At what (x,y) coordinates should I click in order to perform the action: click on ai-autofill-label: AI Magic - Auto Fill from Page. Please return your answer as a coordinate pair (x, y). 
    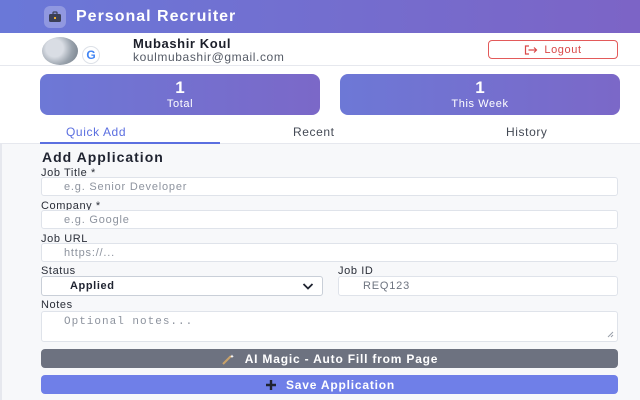
    Looking at the image, I should click on (341, 358).